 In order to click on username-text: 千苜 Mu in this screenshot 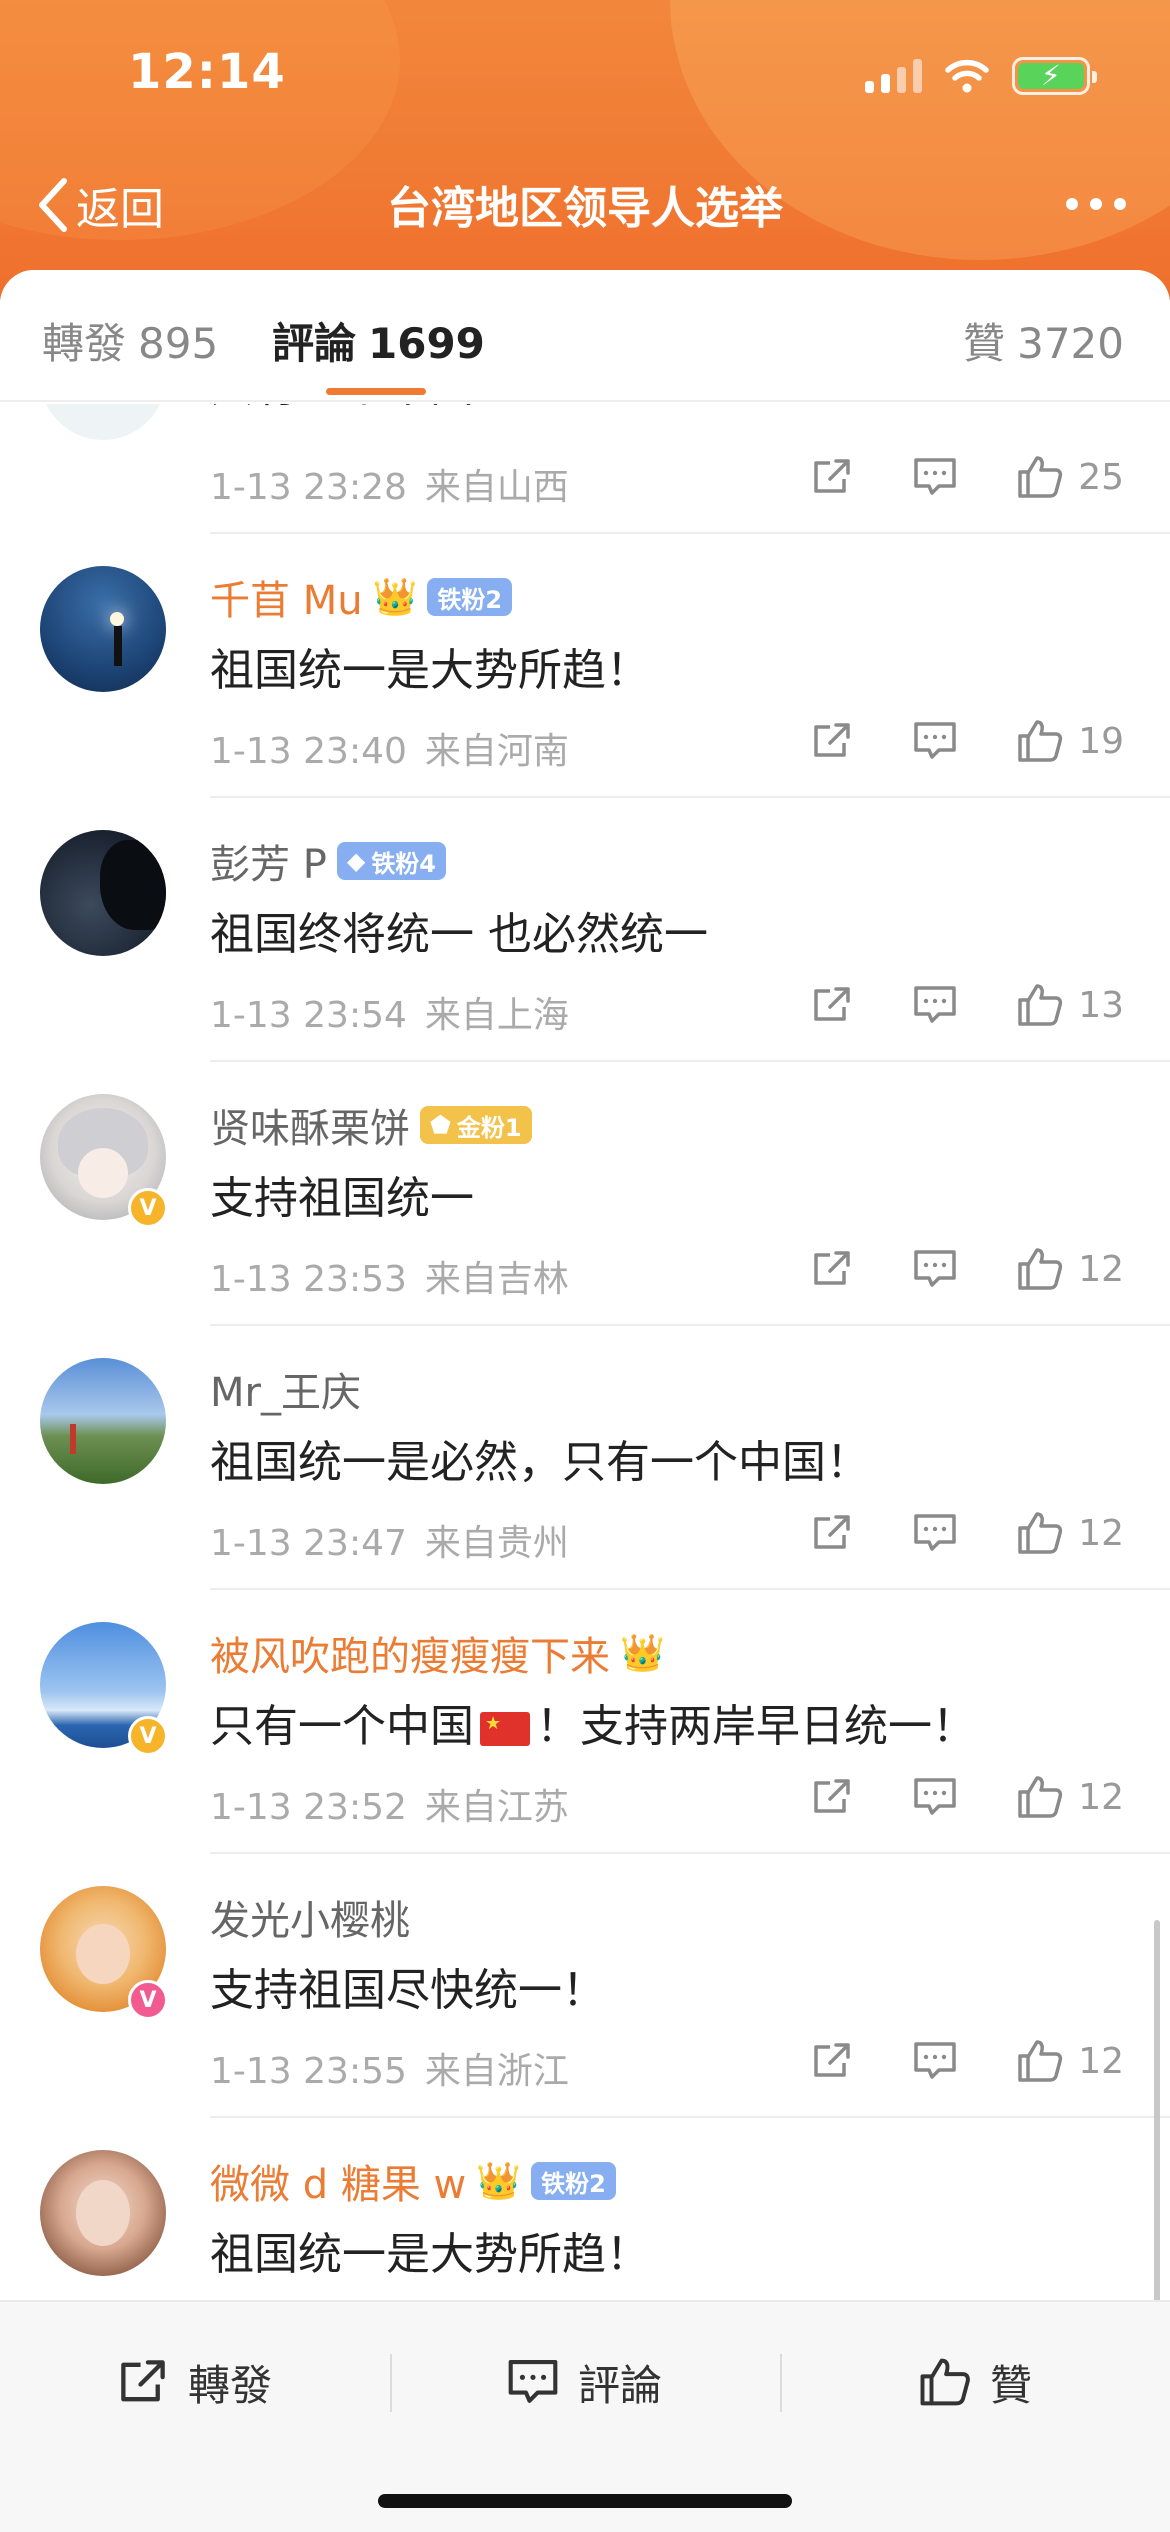, I will do `click(286, 601)`.